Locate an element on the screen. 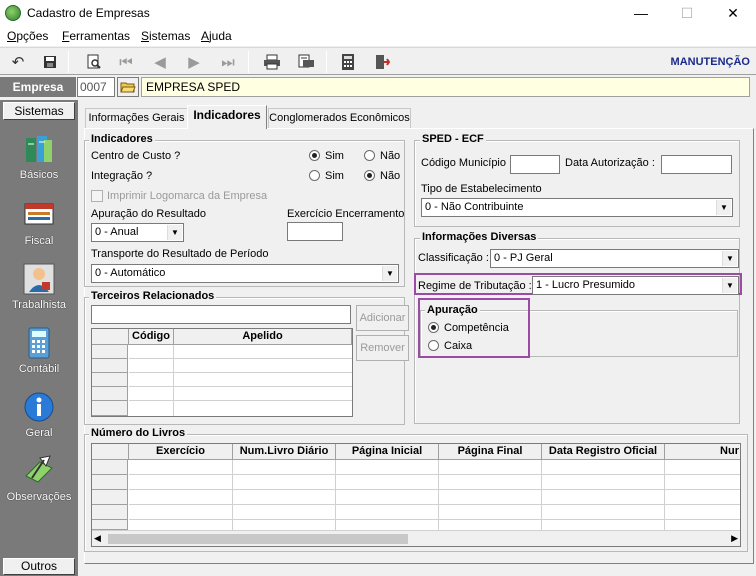 This screenshot has height=576, width=756. integracao-label: Integração ? is located at coordinates (122, 176).